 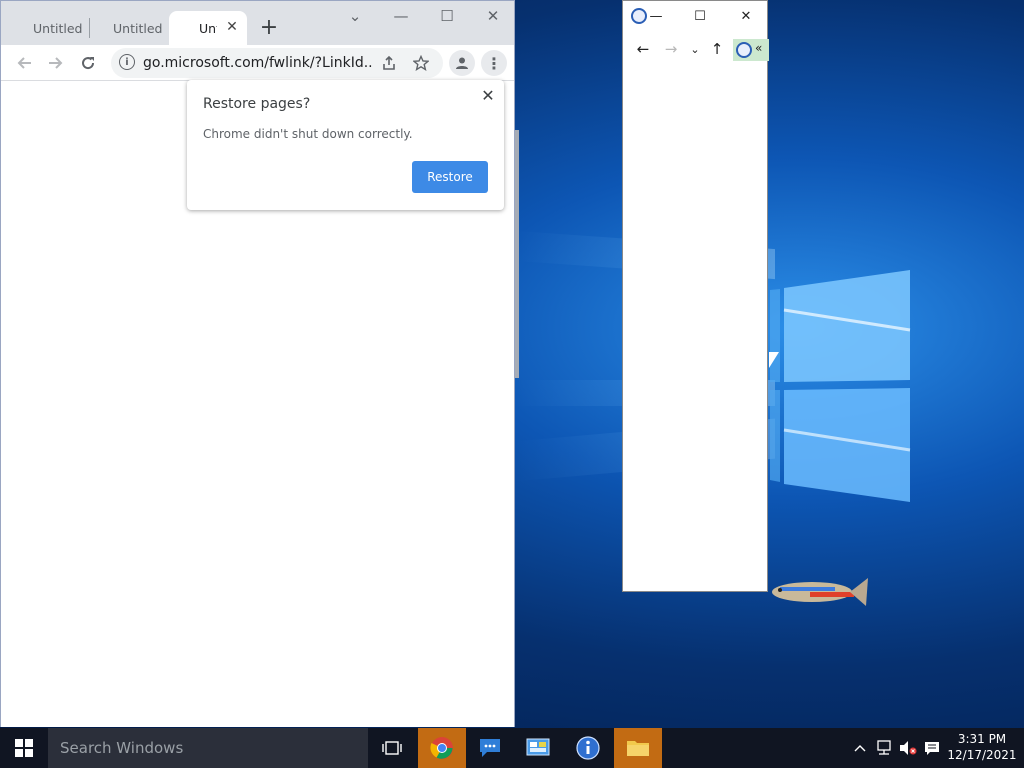 I want to click on up-arrow-icon: ↑, so click(x=717, y=49).